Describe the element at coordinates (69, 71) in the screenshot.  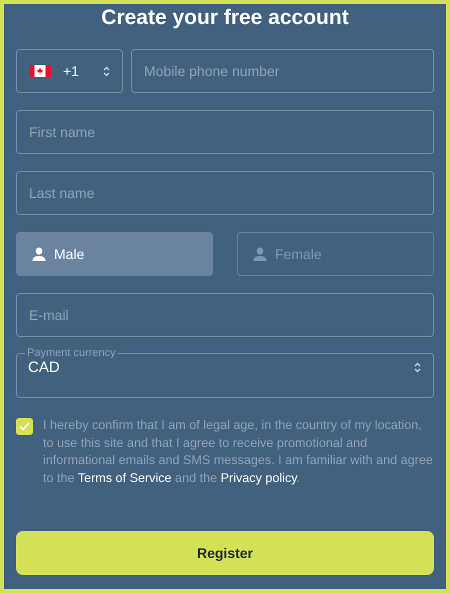
I see `country-code-select: +1` at that location.